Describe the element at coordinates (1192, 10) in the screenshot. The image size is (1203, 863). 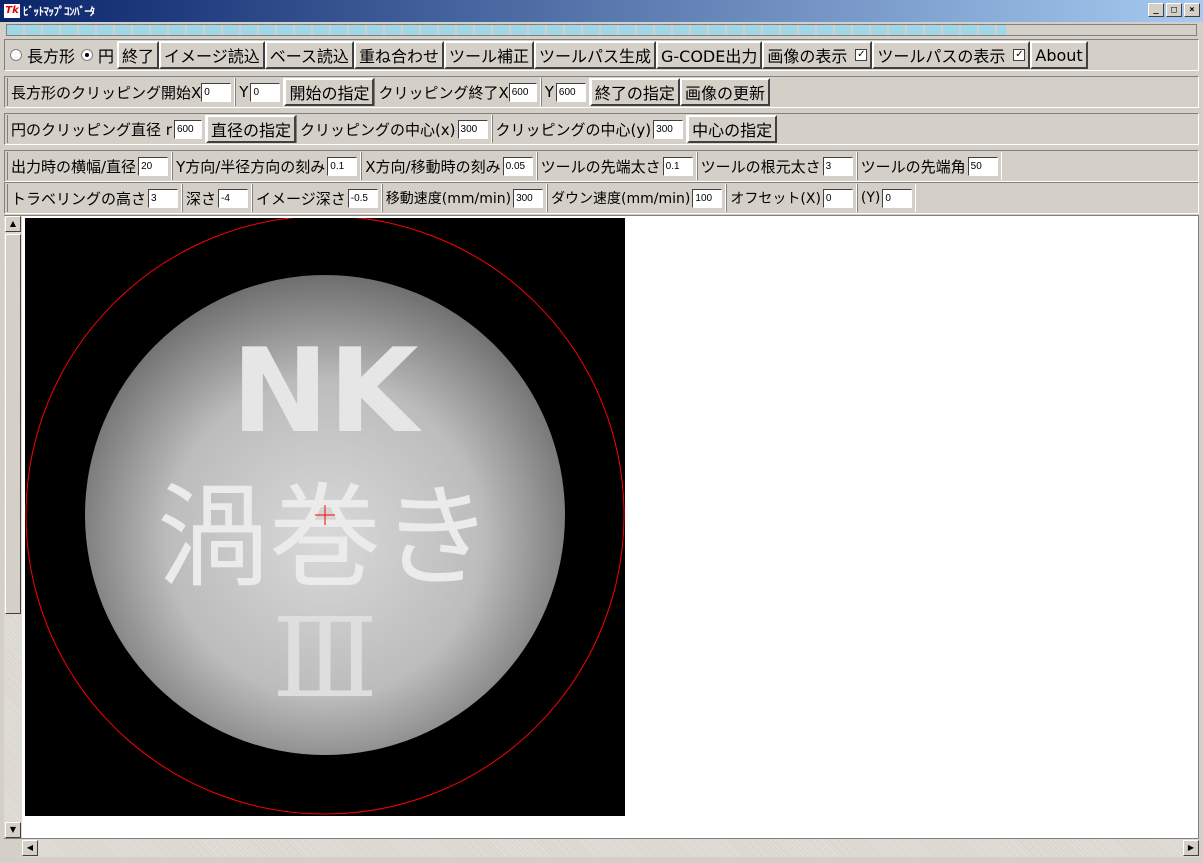
I see `close-button: ×` at that location.